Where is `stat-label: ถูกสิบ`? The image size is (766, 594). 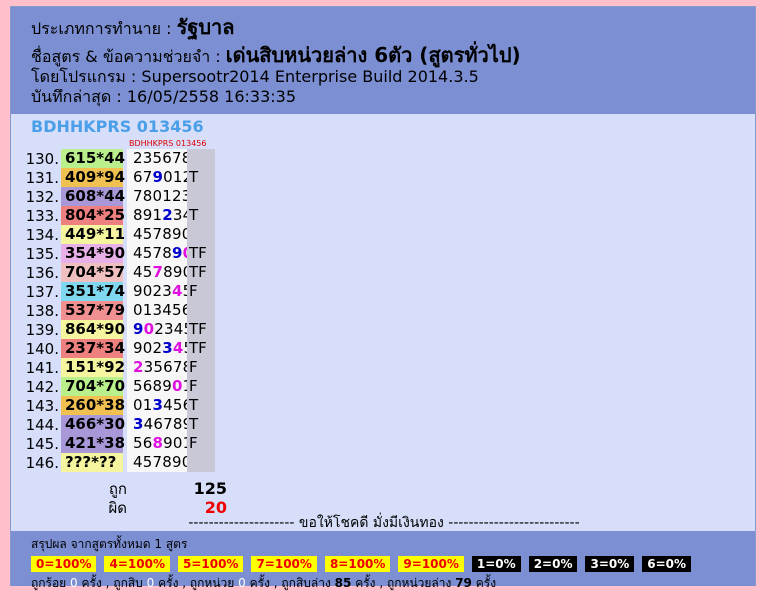 stat-label: ถูกสิบ is located at coordinates (128, 583).